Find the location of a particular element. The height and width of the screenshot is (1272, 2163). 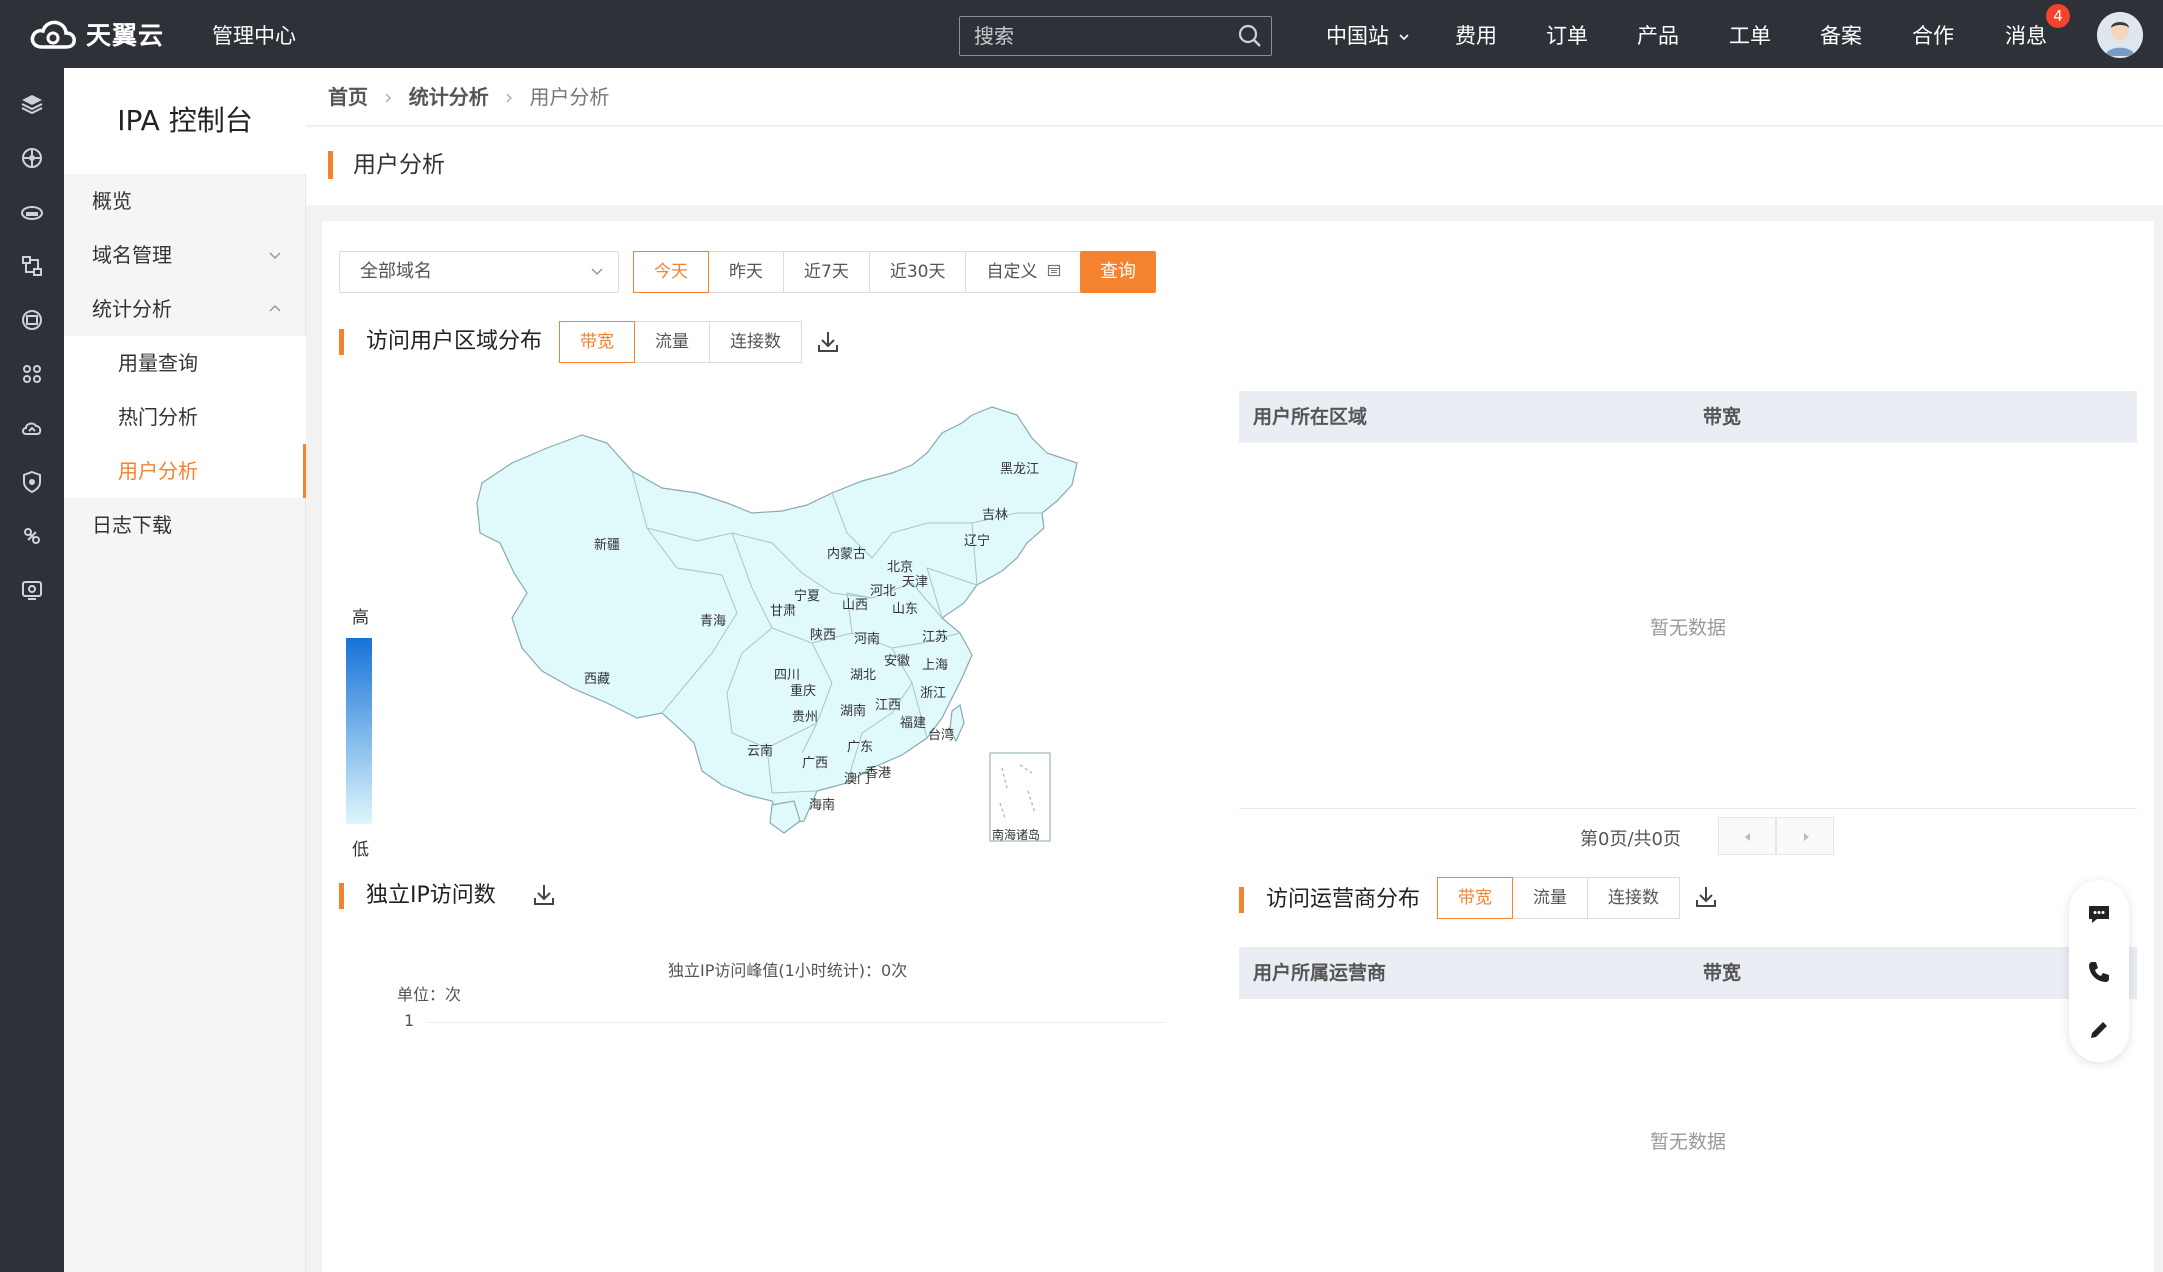

nav-orders: 订单 is located at coordinates (1567, 35).